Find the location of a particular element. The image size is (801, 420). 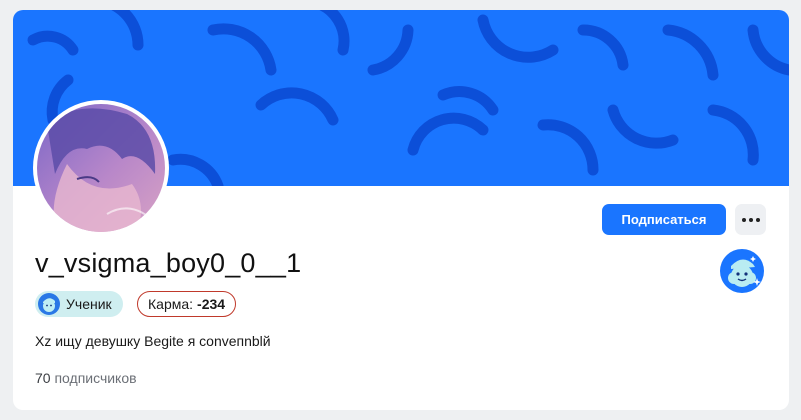

student-icon is located at coordinates (49, 304).